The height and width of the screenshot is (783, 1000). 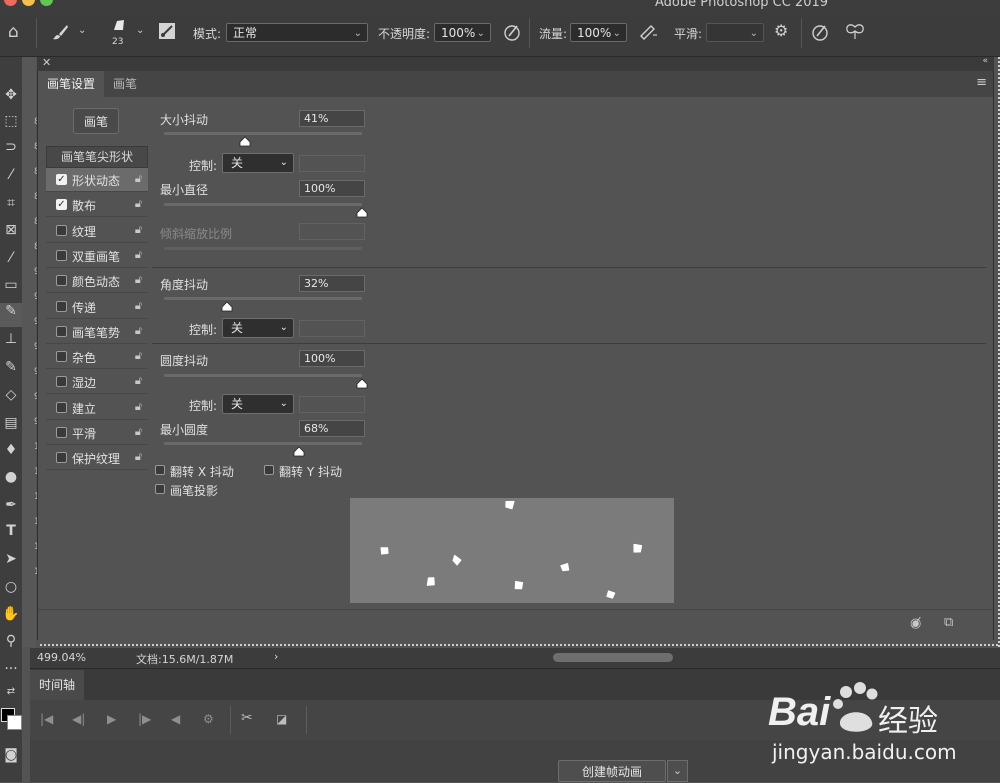 What do you see at coordinates (97, 458) in the screenshot?
I see `brush-option-row: 保护纹理 🔓︎` at bounding box center [97, 458].